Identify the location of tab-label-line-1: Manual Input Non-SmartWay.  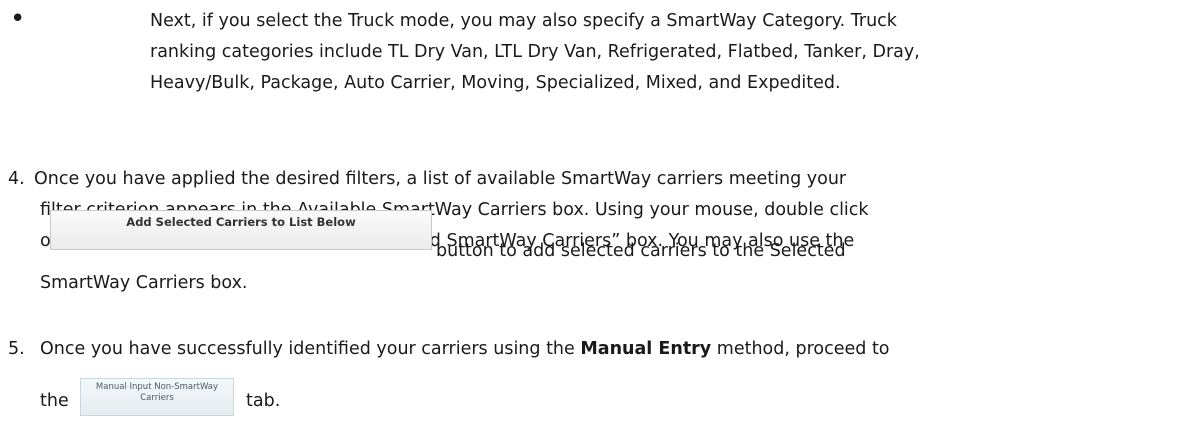
(157, 387).